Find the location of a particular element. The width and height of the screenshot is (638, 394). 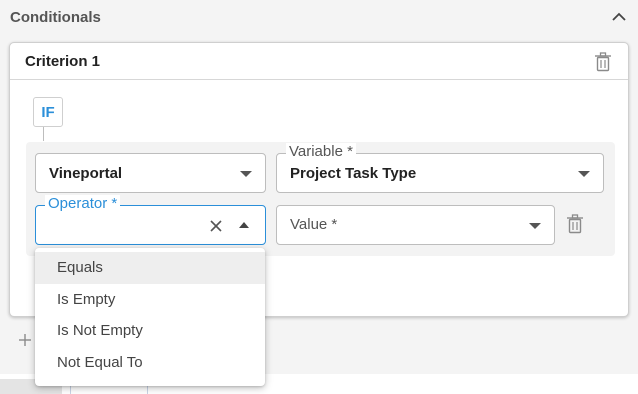

variable-select: Variable * Project Task Type is located at coordinates (440, 168).